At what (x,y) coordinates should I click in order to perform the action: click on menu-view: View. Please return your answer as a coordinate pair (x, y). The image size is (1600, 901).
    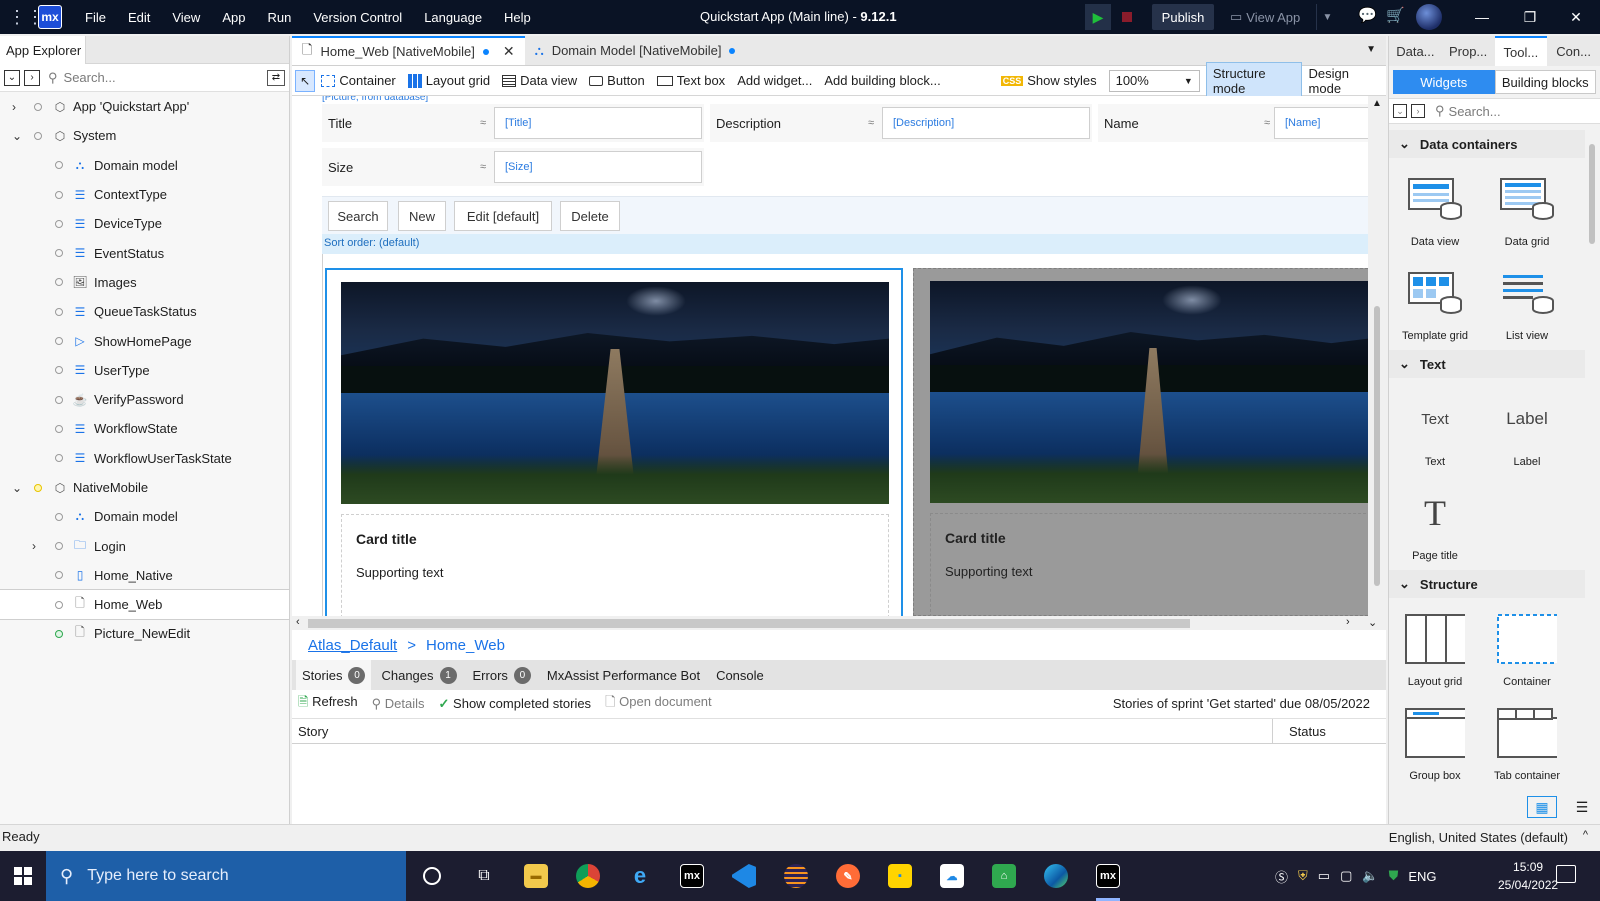
    Looking at the image, I should click on (186, 17).